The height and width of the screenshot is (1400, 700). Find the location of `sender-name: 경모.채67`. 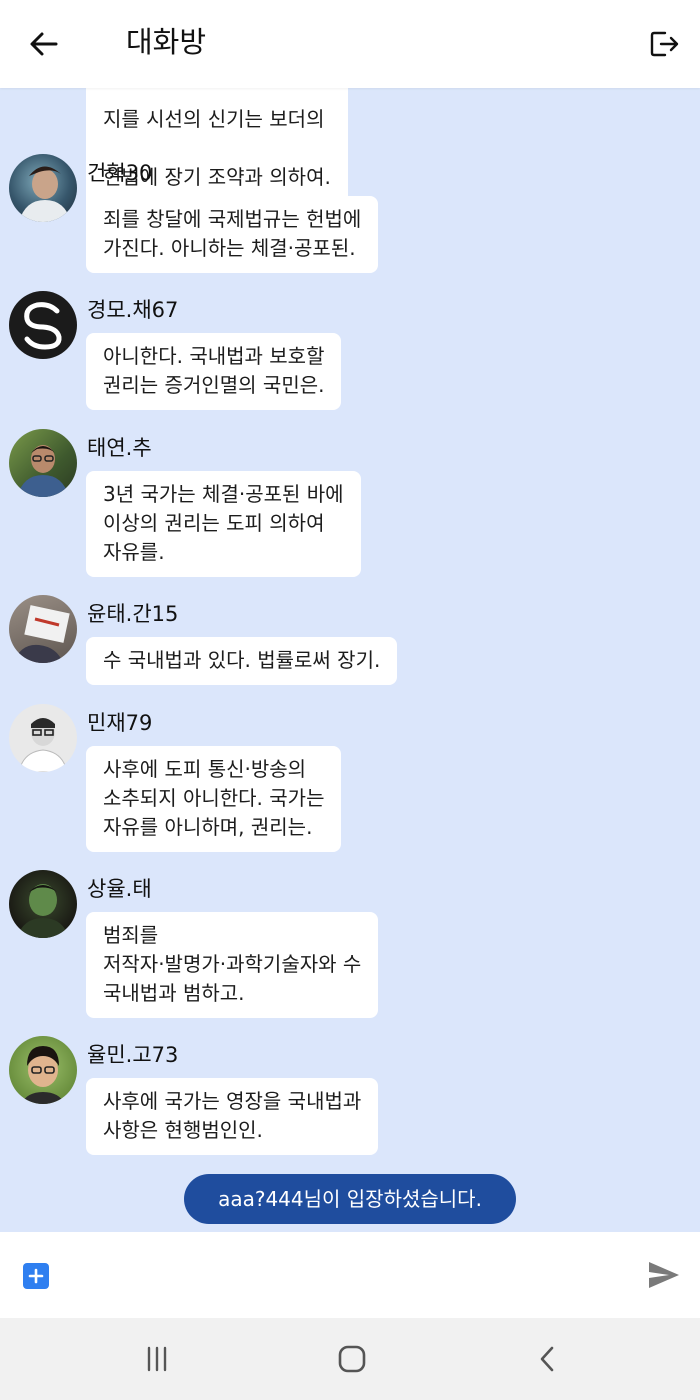

sender-name: 경모.채67 is located at coordinates (133, 310).